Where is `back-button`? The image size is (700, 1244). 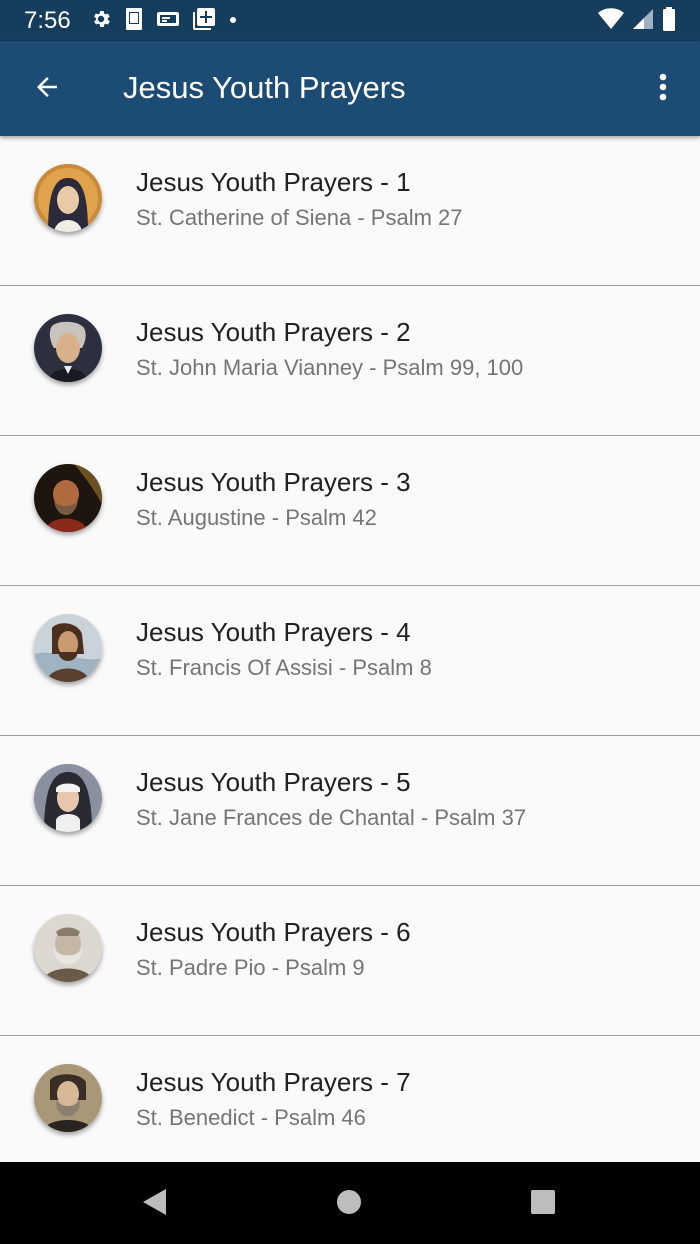
back-button is located at coordinates (47, 89).